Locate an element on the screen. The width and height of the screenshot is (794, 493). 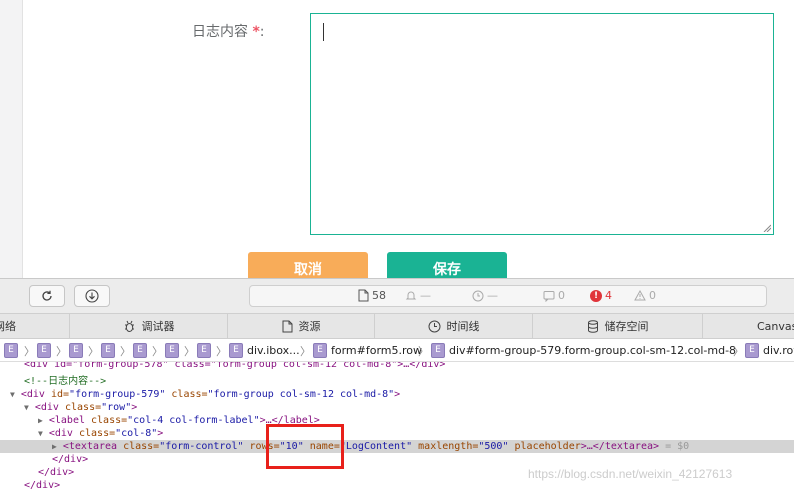
dom-node: ▼ <div class="col-8"> is located at coordinates (397, 433).